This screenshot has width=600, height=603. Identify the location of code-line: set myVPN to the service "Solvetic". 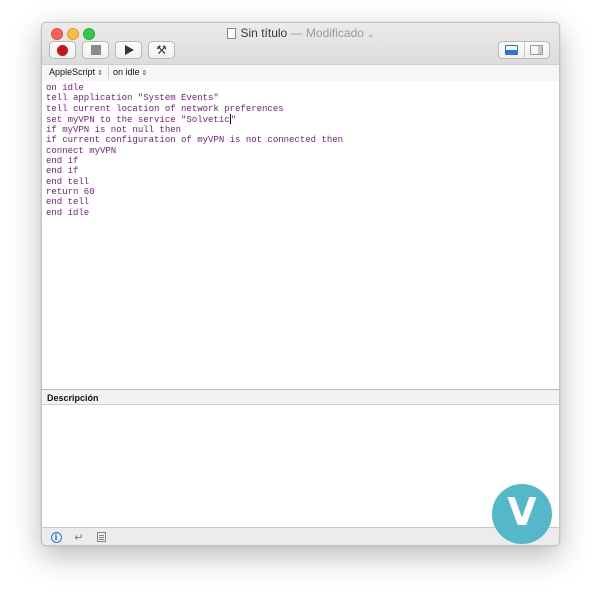
(302, 119).